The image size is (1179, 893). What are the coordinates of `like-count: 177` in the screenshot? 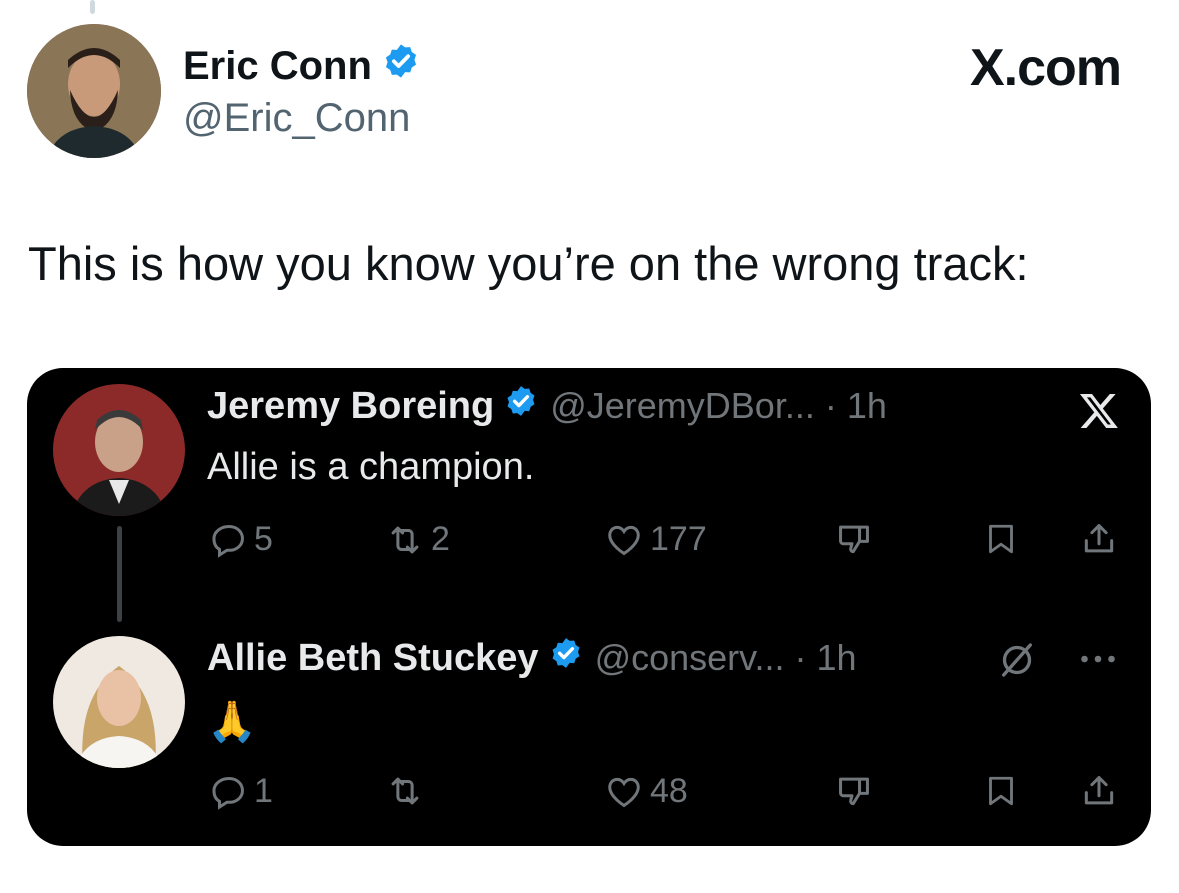 It's located at (678, 539).